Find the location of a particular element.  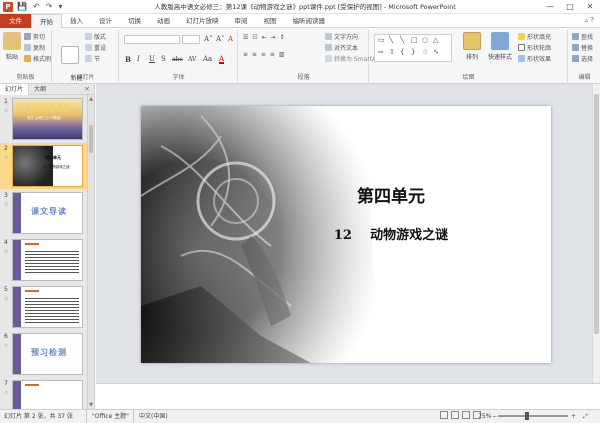

canvas-scrollbar is located at coordinates (596, 233).